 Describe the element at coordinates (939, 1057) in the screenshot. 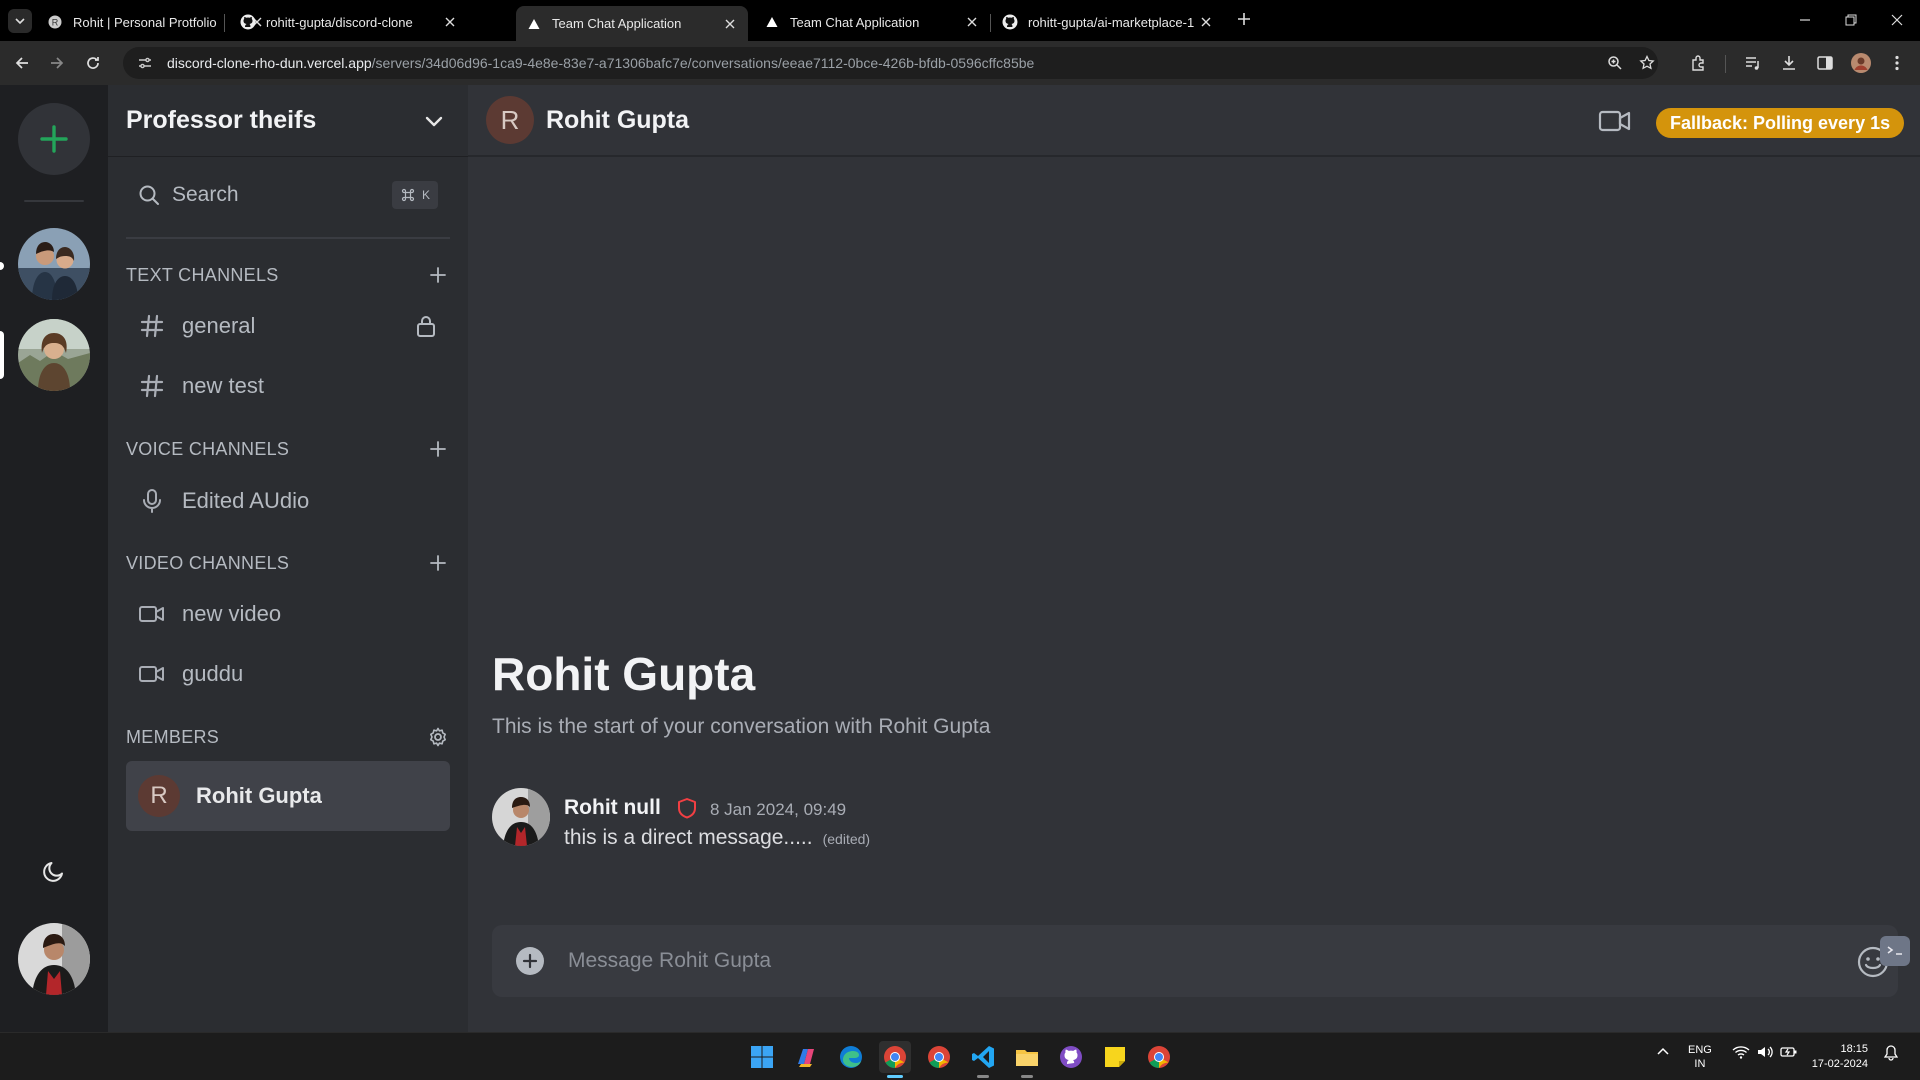

I see `chrome-profile-taskbar-icon` at that location.